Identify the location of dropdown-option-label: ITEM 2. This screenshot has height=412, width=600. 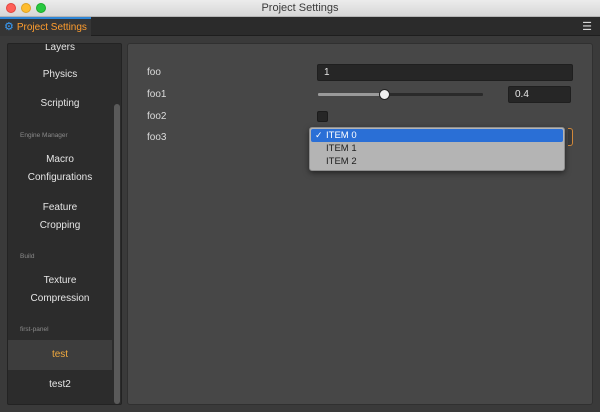
(341, 161).